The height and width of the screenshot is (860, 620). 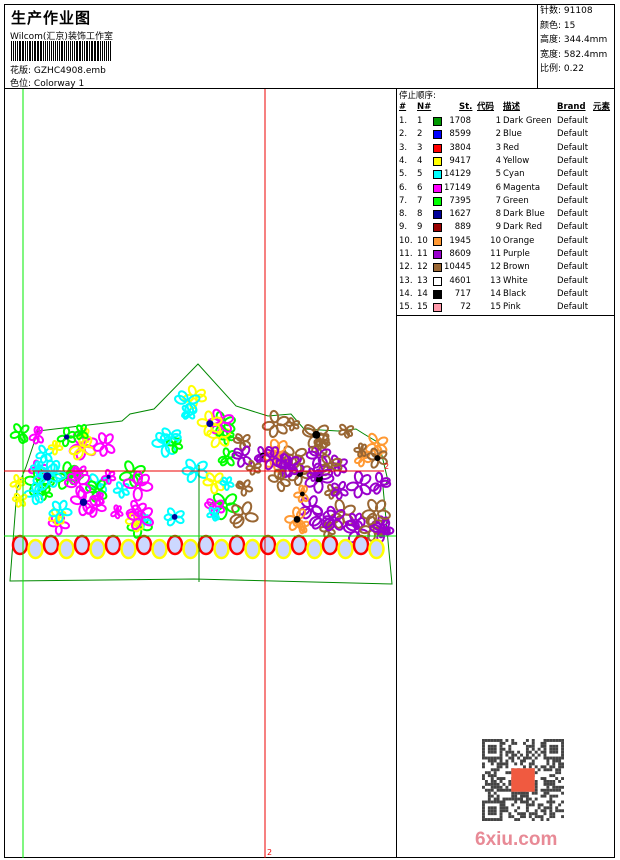 What do you see at coordinates (494, 227) in the screenshot?
I see `table-row: 9. 9 889 9 Dark Red Default` at bounding box center [494, 227].